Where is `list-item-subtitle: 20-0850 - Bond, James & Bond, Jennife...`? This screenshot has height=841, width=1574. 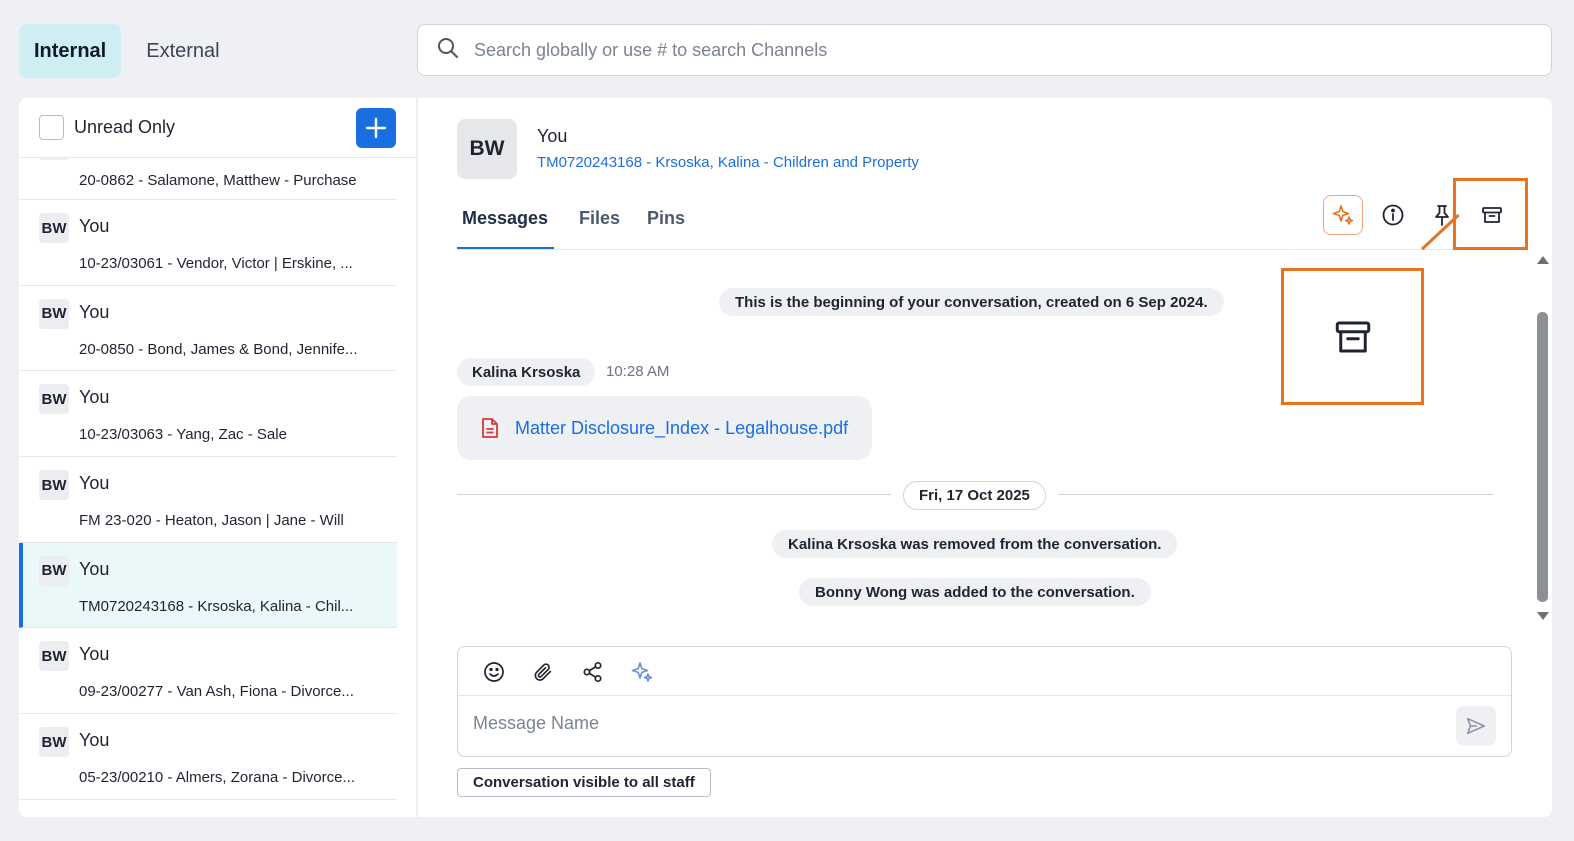 list-item-subtitle: 20-0850 - Bond, James & Bond, Jennife... is located at coordinates (218, 349).